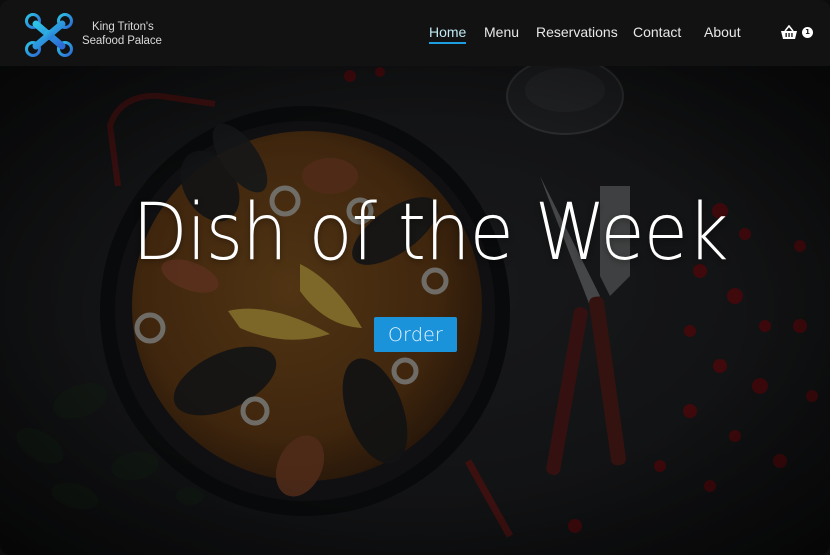  I want to click on shopping-basket-icon, so click(789, 32).